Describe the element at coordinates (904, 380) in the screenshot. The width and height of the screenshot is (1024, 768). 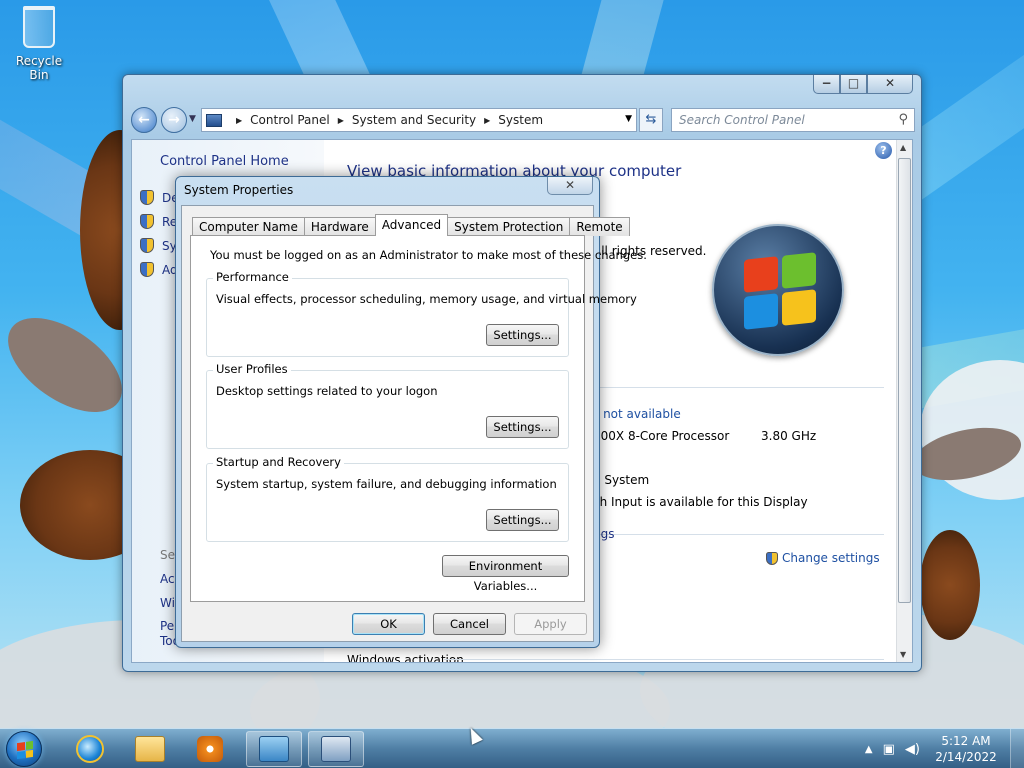
I see `scrollbar-thumb` at that location.